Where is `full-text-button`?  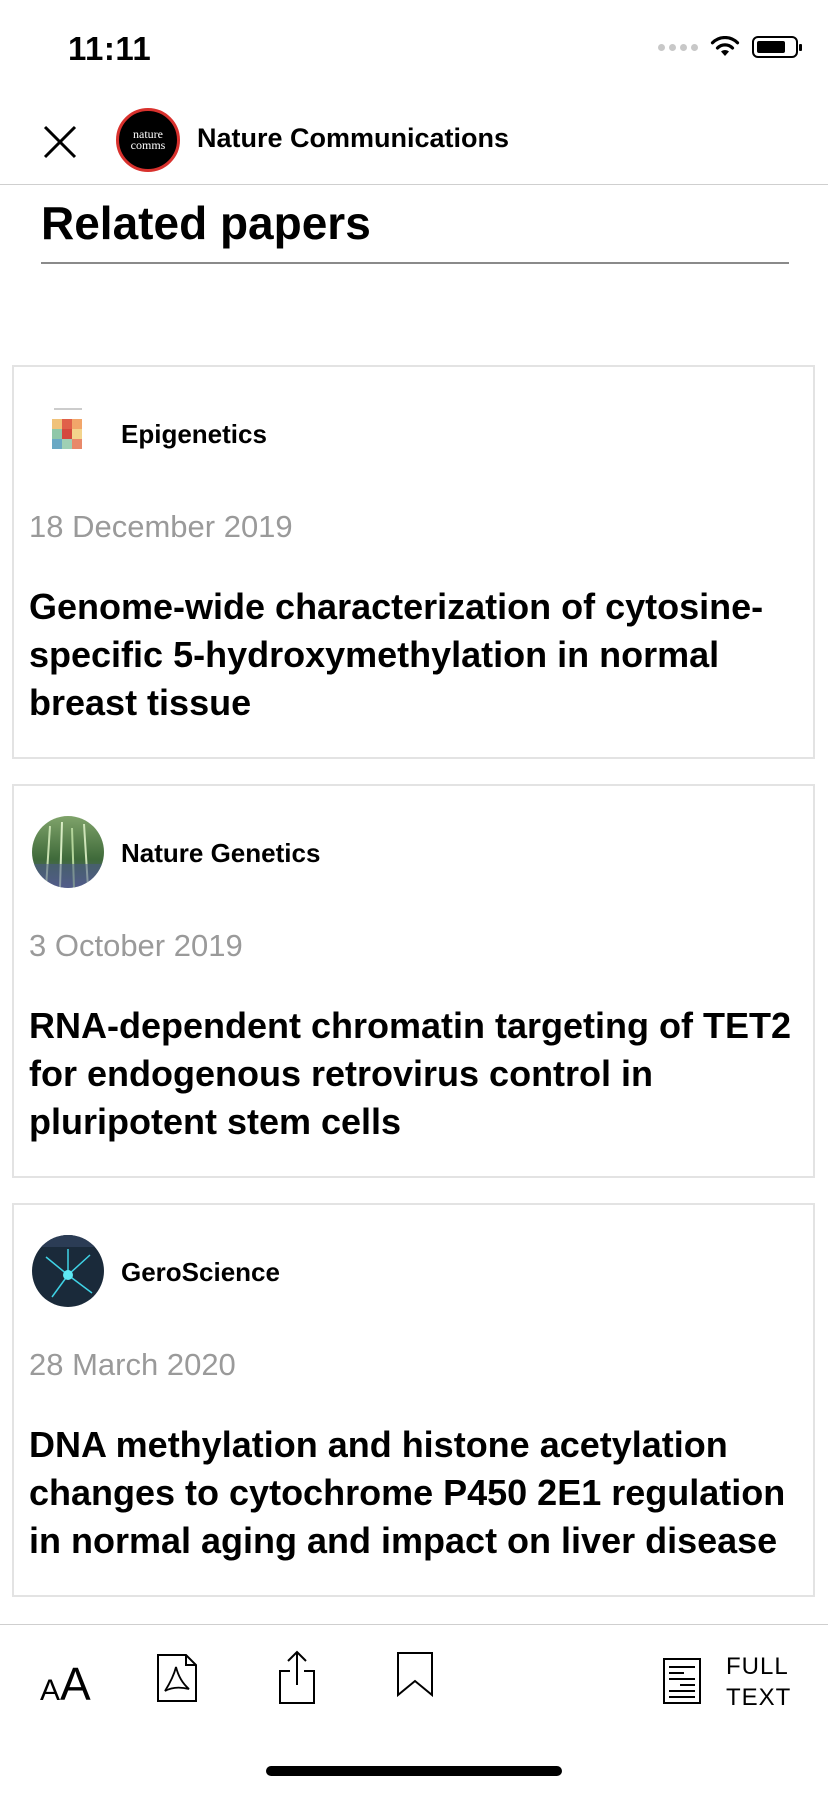 full-text-button is located at coordinates (682, 1683).